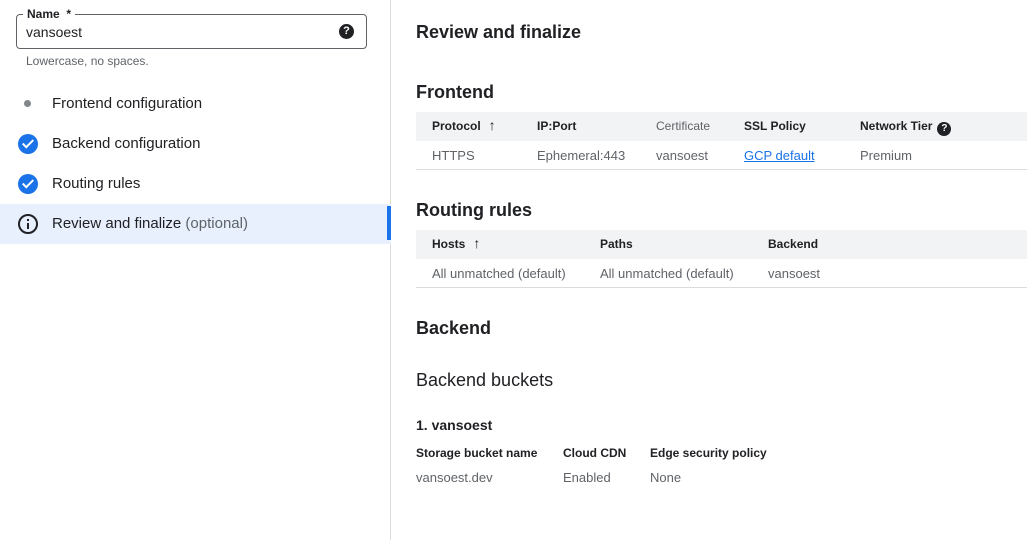  Describe the element at coordinates (28, 224) in the screenshot. I see `info-icon` at that location.